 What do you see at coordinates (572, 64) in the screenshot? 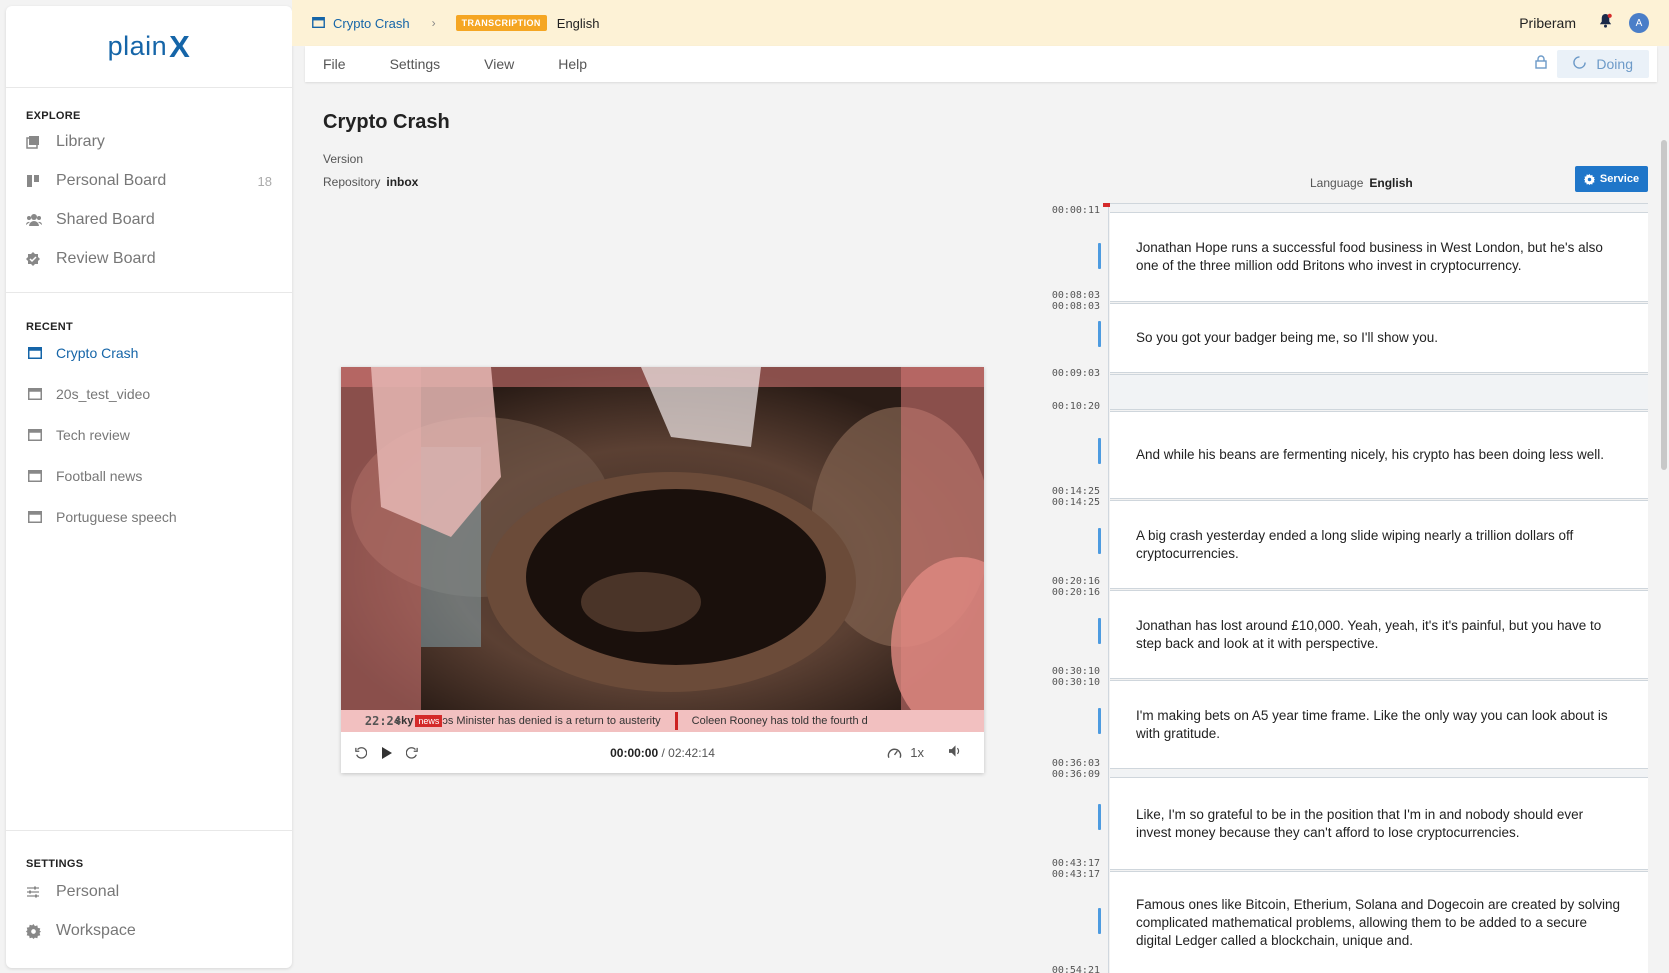
I see `menu-help: Help` at bounding box center [572, 64].